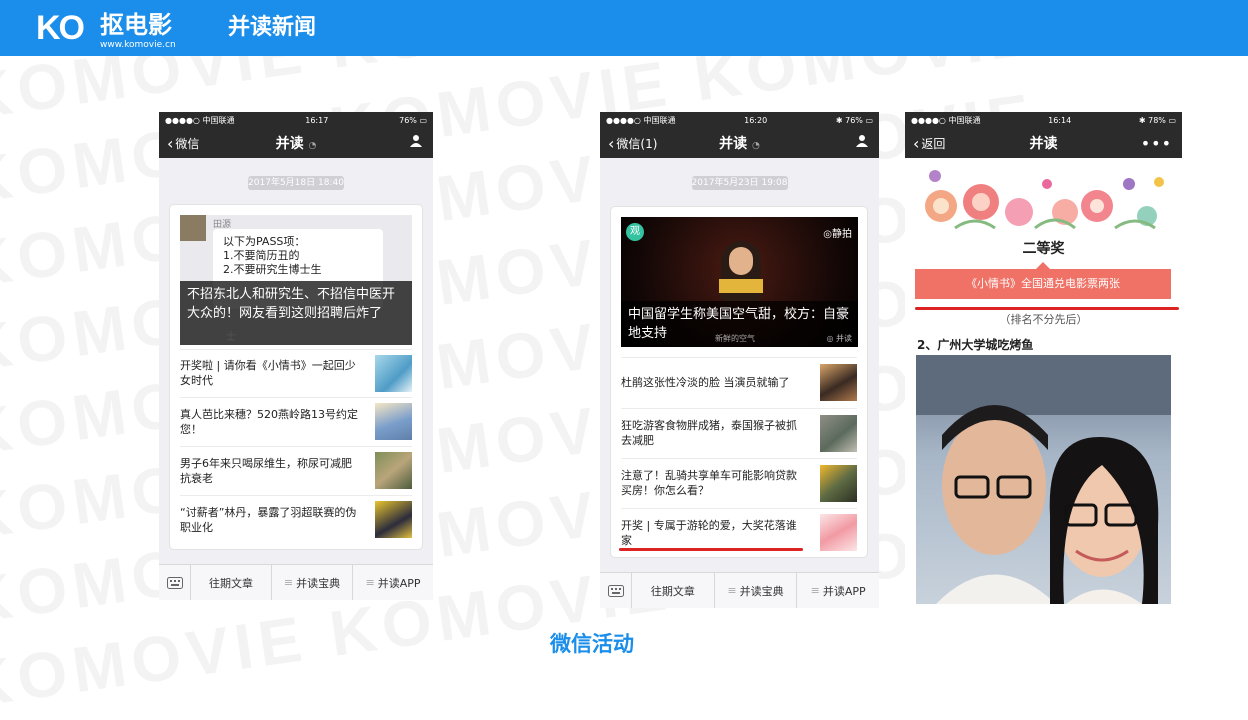 Image resolution: width=1248 pixels, height=720 pixels. Describe the element at coordinates (268, 519) in the screenshot. I see `article-title: “讨薪者”林丹，暴露了羽超联赛的伪职业化` at that location.